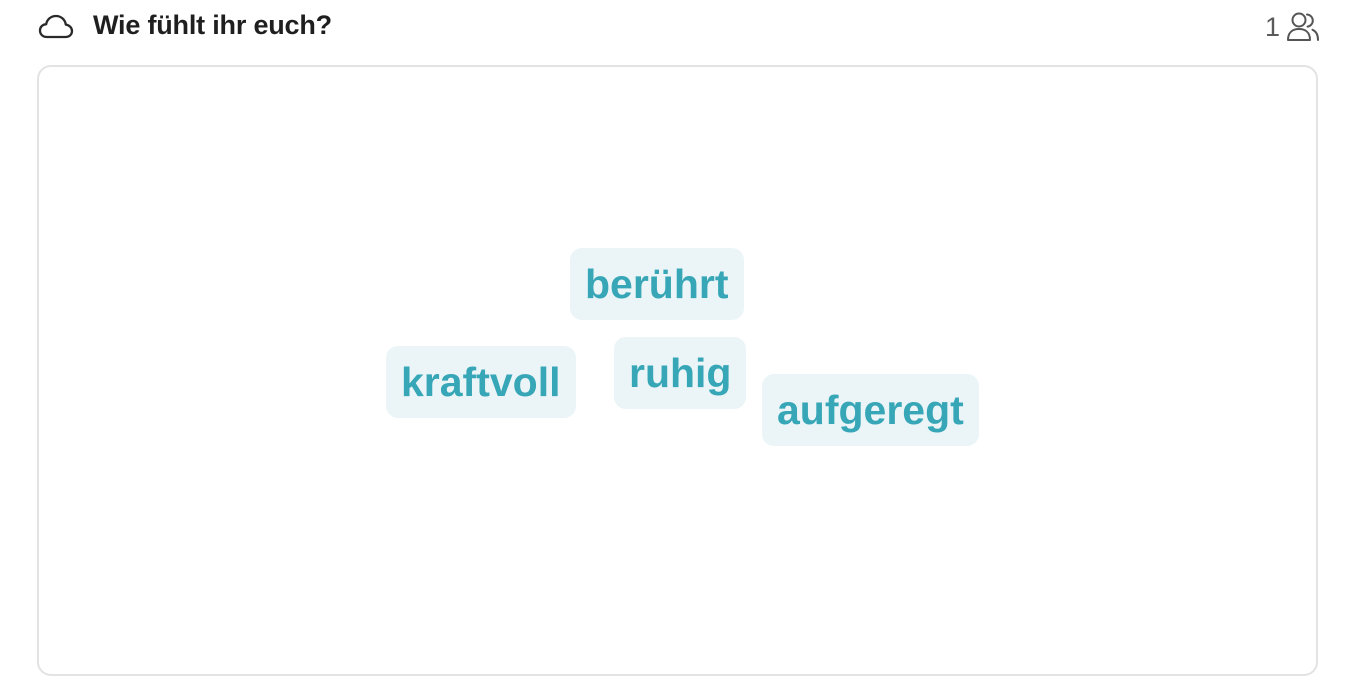 Image resolution: width=1346 pixels, height=694 pixels. Describe the element at coordinates (481, 382) in the screenshot. I see `word-kraftvoll: kraftvoll` at that location.